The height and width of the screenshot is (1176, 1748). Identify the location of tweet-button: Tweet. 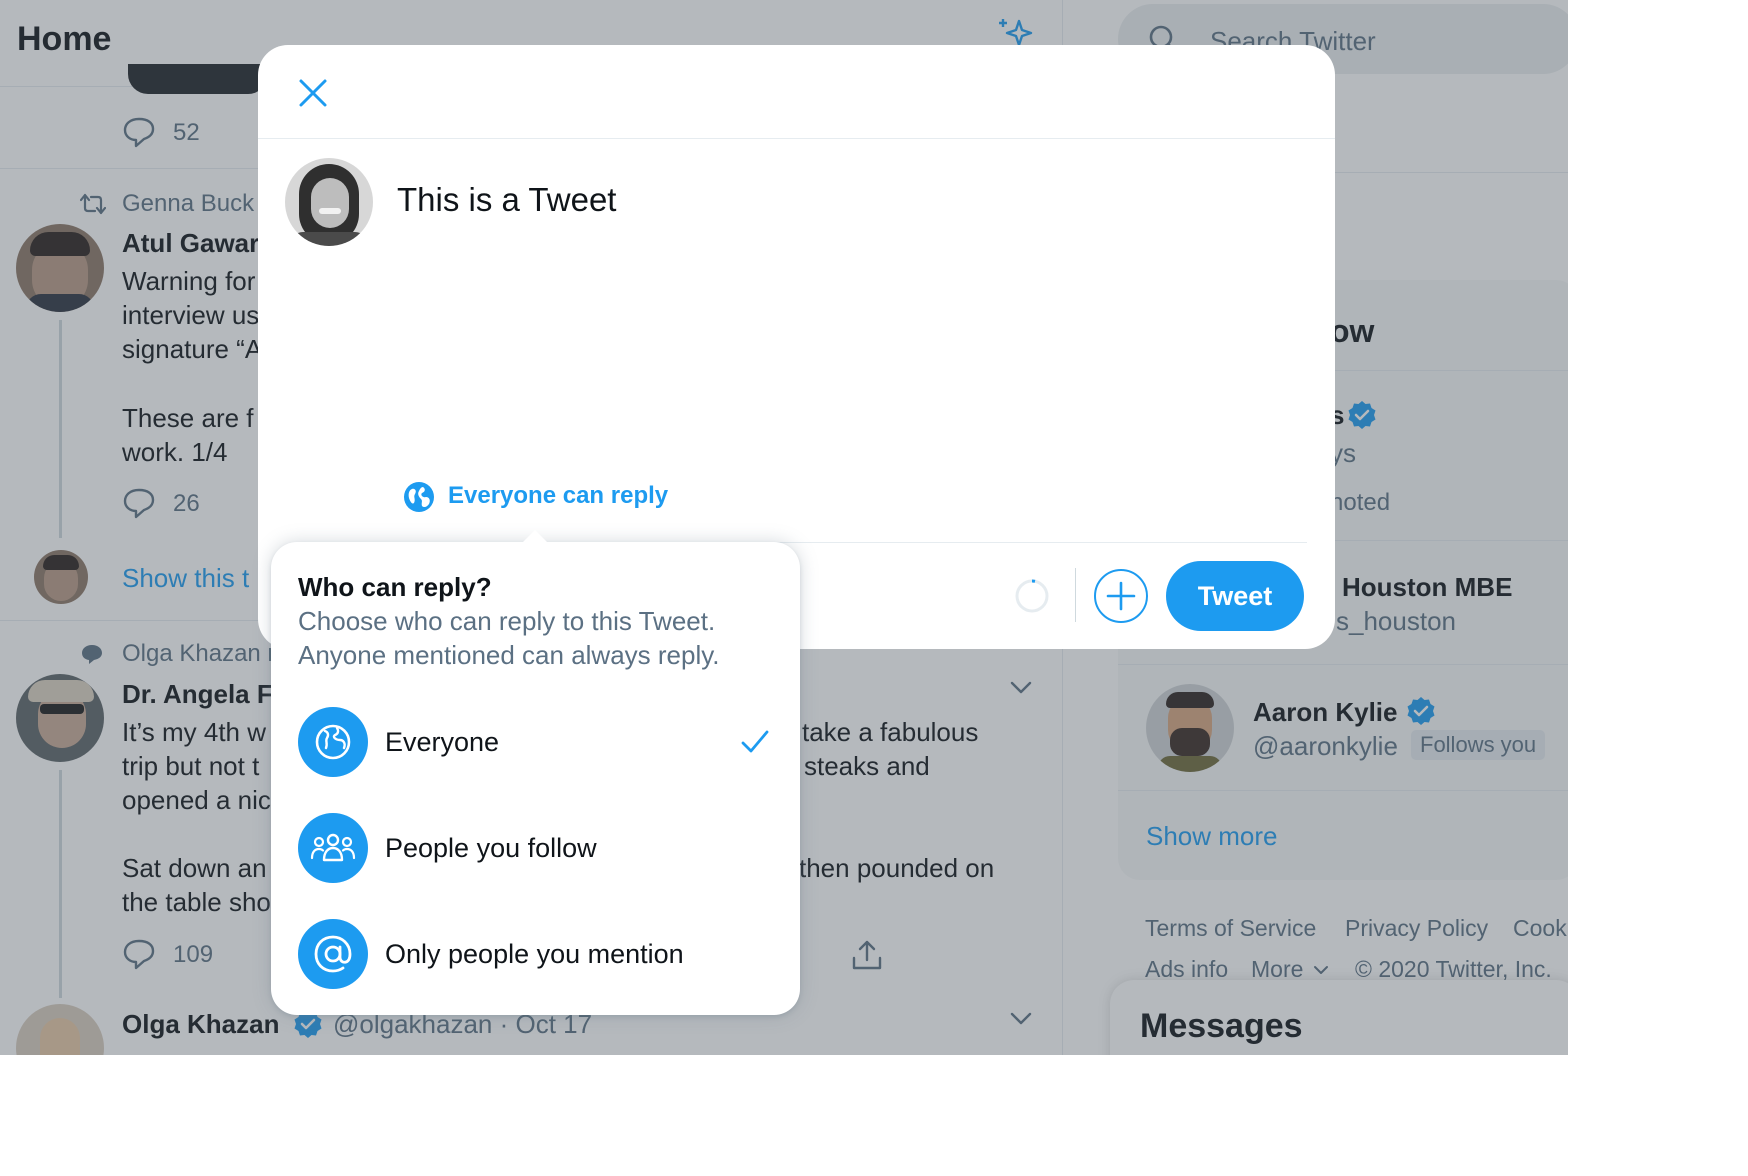
(1235, 596).